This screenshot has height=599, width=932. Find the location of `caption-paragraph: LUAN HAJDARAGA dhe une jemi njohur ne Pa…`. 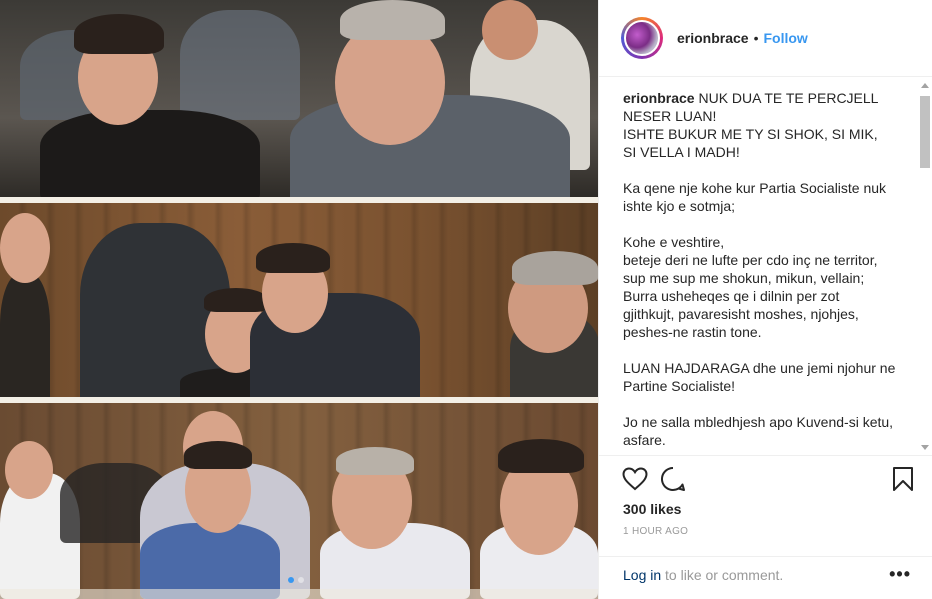

caption-paragraph: LUAN HAJDARAGA dhe une jemi njohur ne Pa… is located at coordinates (759, 377).